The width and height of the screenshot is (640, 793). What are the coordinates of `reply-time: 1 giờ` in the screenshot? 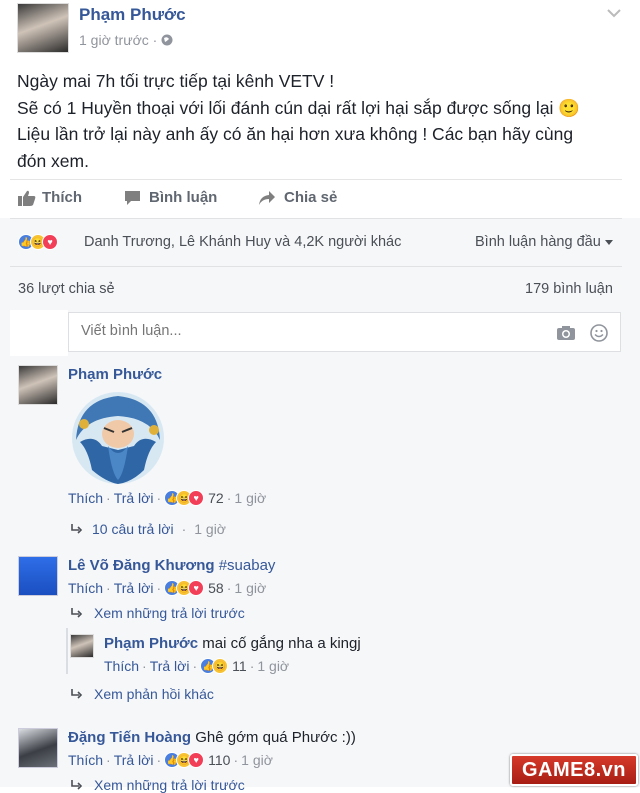 It's located at (273, 666).